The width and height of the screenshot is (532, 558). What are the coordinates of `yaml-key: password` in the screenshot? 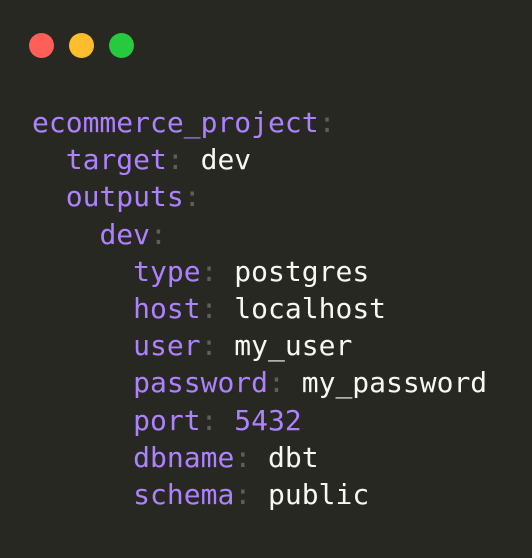 It's located at (201, 383).